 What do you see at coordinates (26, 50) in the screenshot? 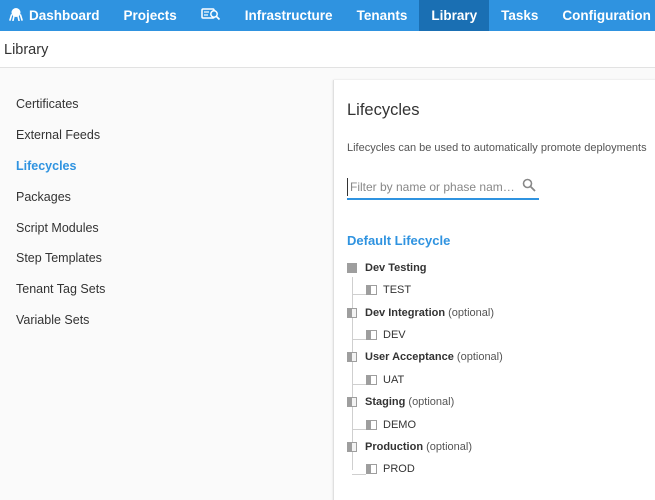
I see `page-title: Library` at bounding box center [26, 50].